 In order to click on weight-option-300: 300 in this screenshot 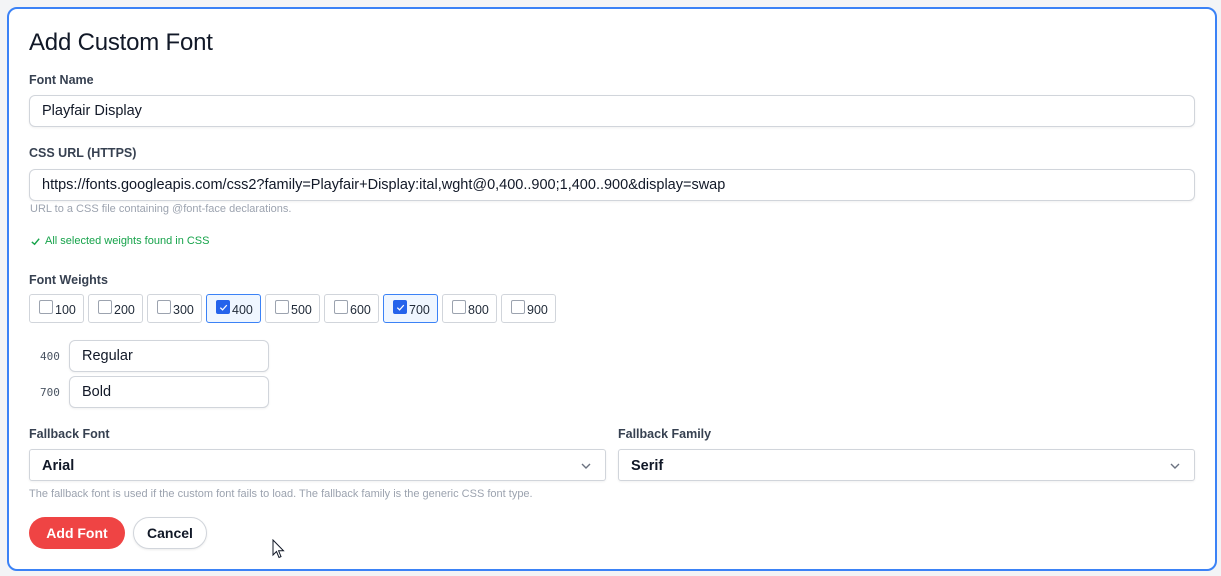, I will do `click(174, 308)`.